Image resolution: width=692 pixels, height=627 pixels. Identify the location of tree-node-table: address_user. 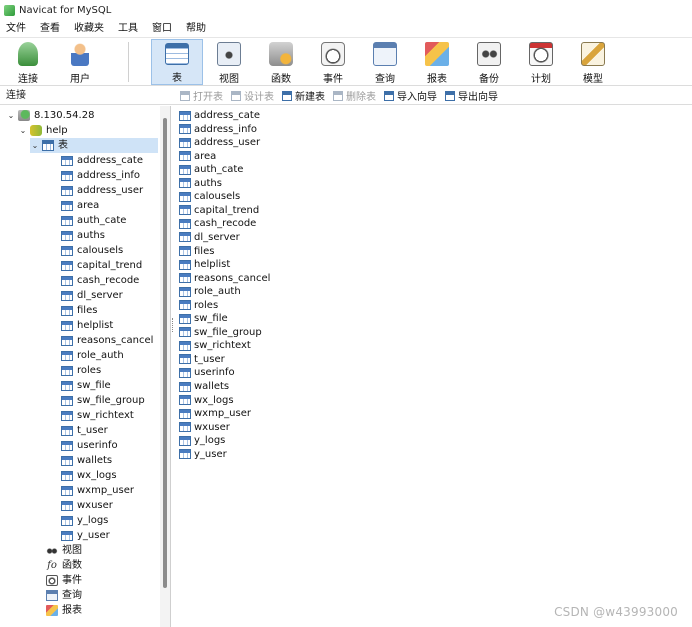
(102, 190).